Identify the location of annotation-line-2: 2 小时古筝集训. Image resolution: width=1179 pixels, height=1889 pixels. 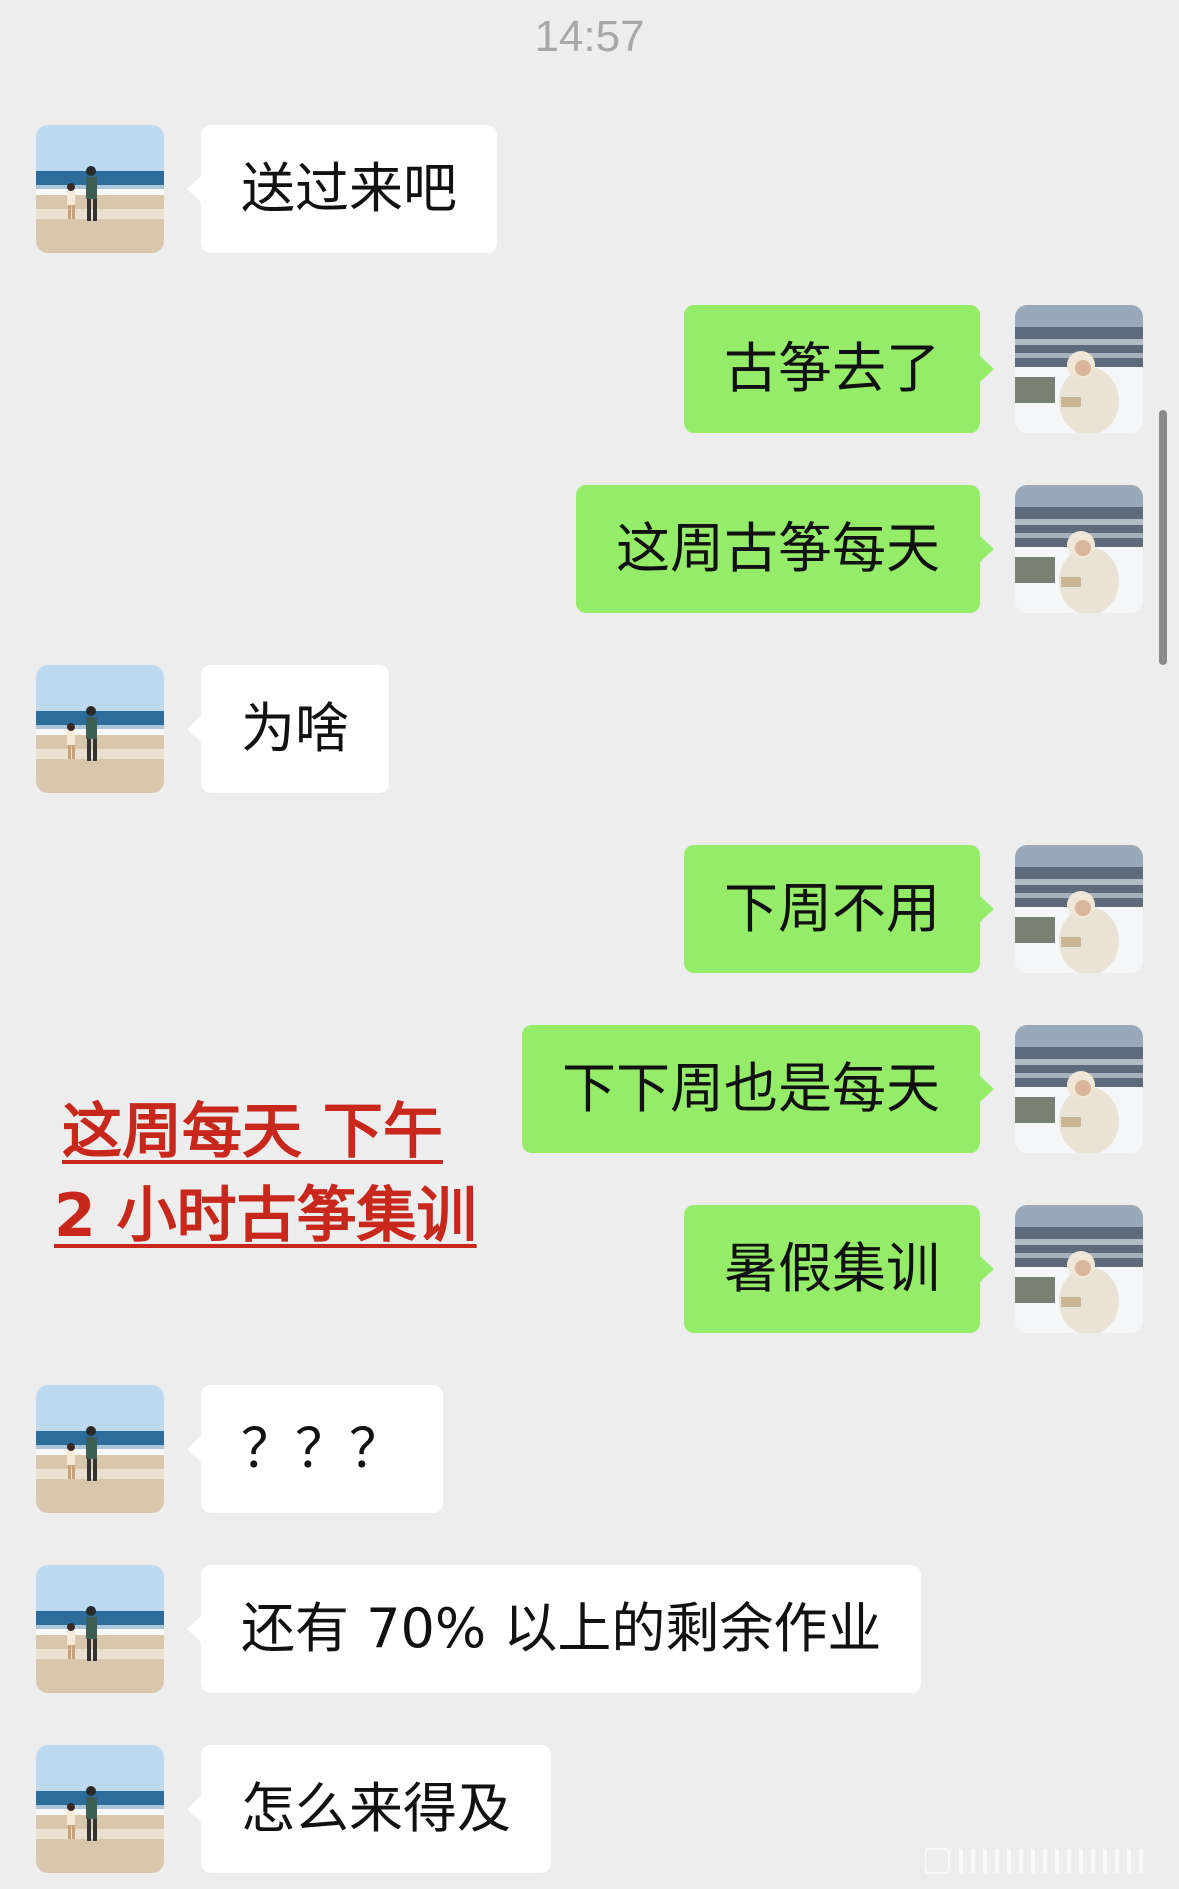
(265, 1216).